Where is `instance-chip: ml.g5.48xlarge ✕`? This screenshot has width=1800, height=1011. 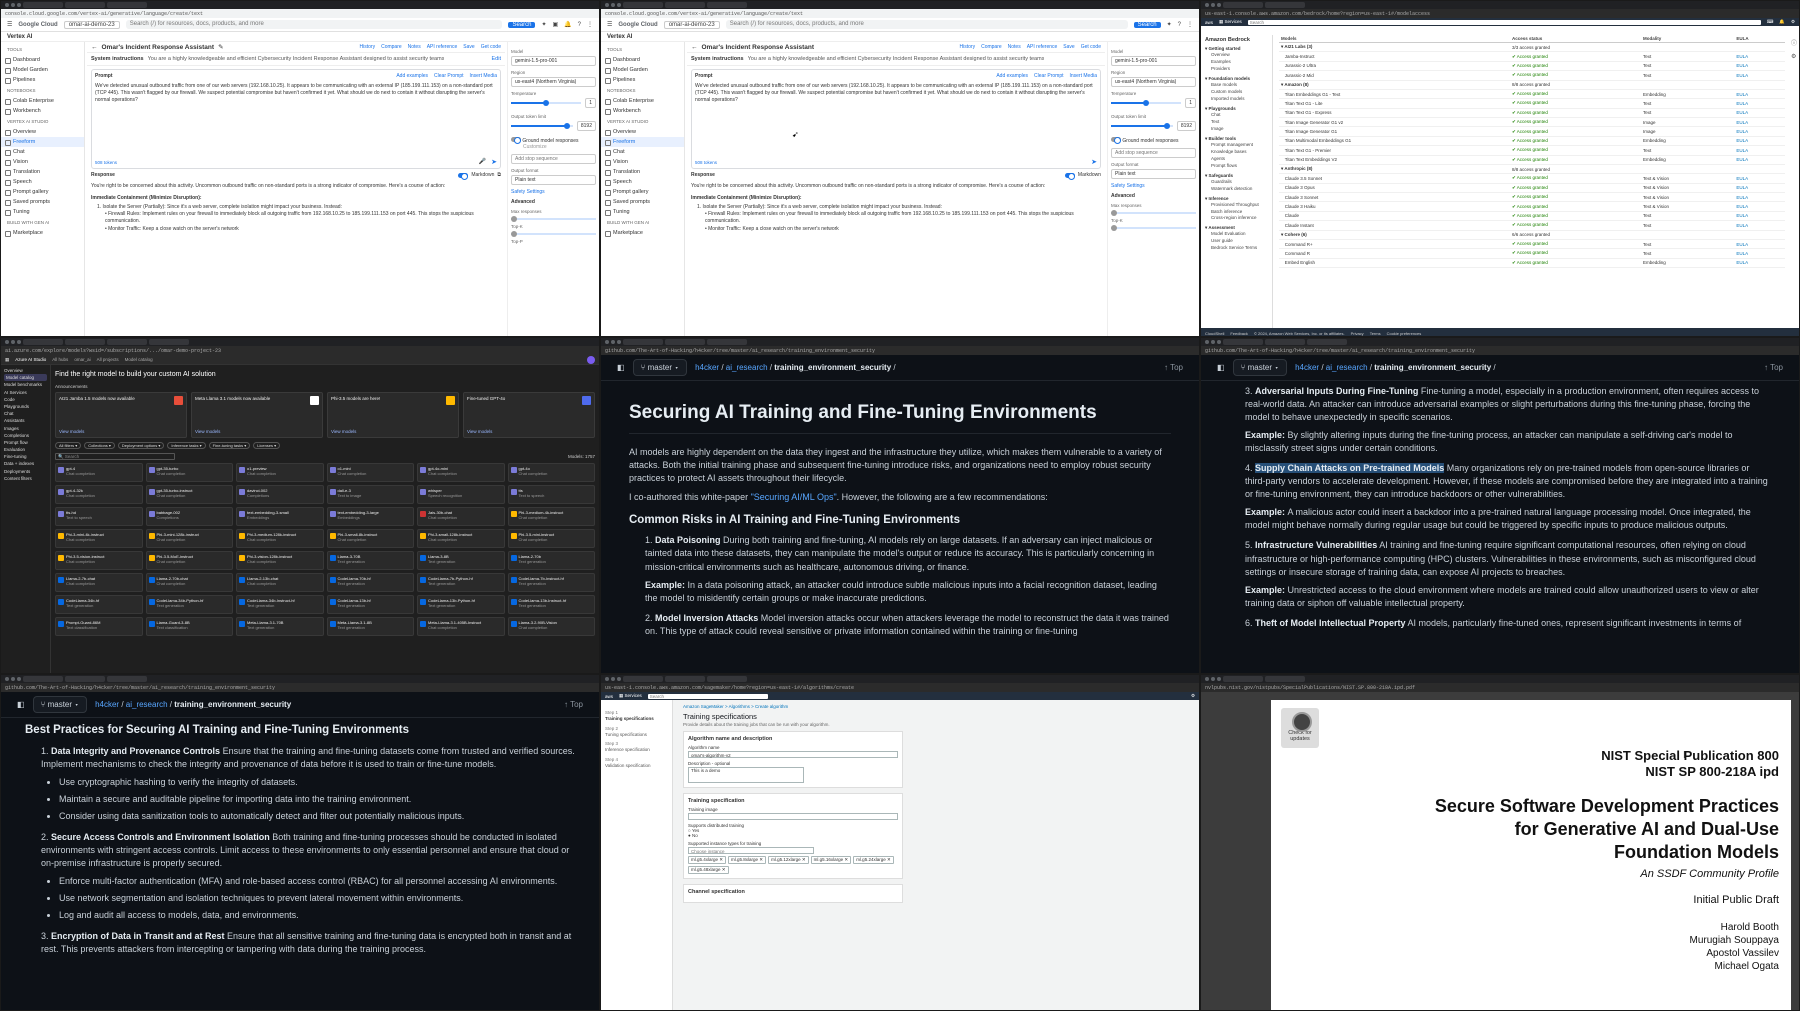 instance-chip: ml.g5.48xlarge ✕ is located at coordinates (708, 870).